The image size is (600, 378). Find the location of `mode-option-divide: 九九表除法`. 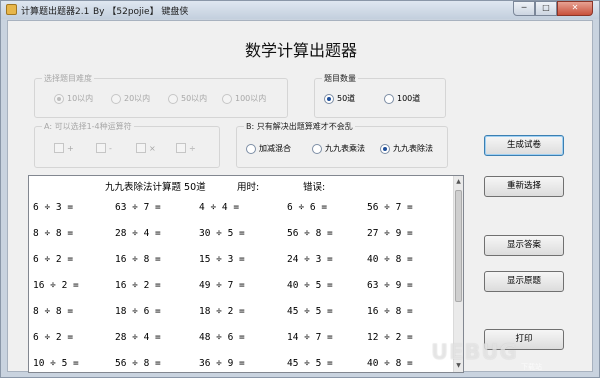

mode-option-divide: 九九表除法 is located at coordinates (406, 148).